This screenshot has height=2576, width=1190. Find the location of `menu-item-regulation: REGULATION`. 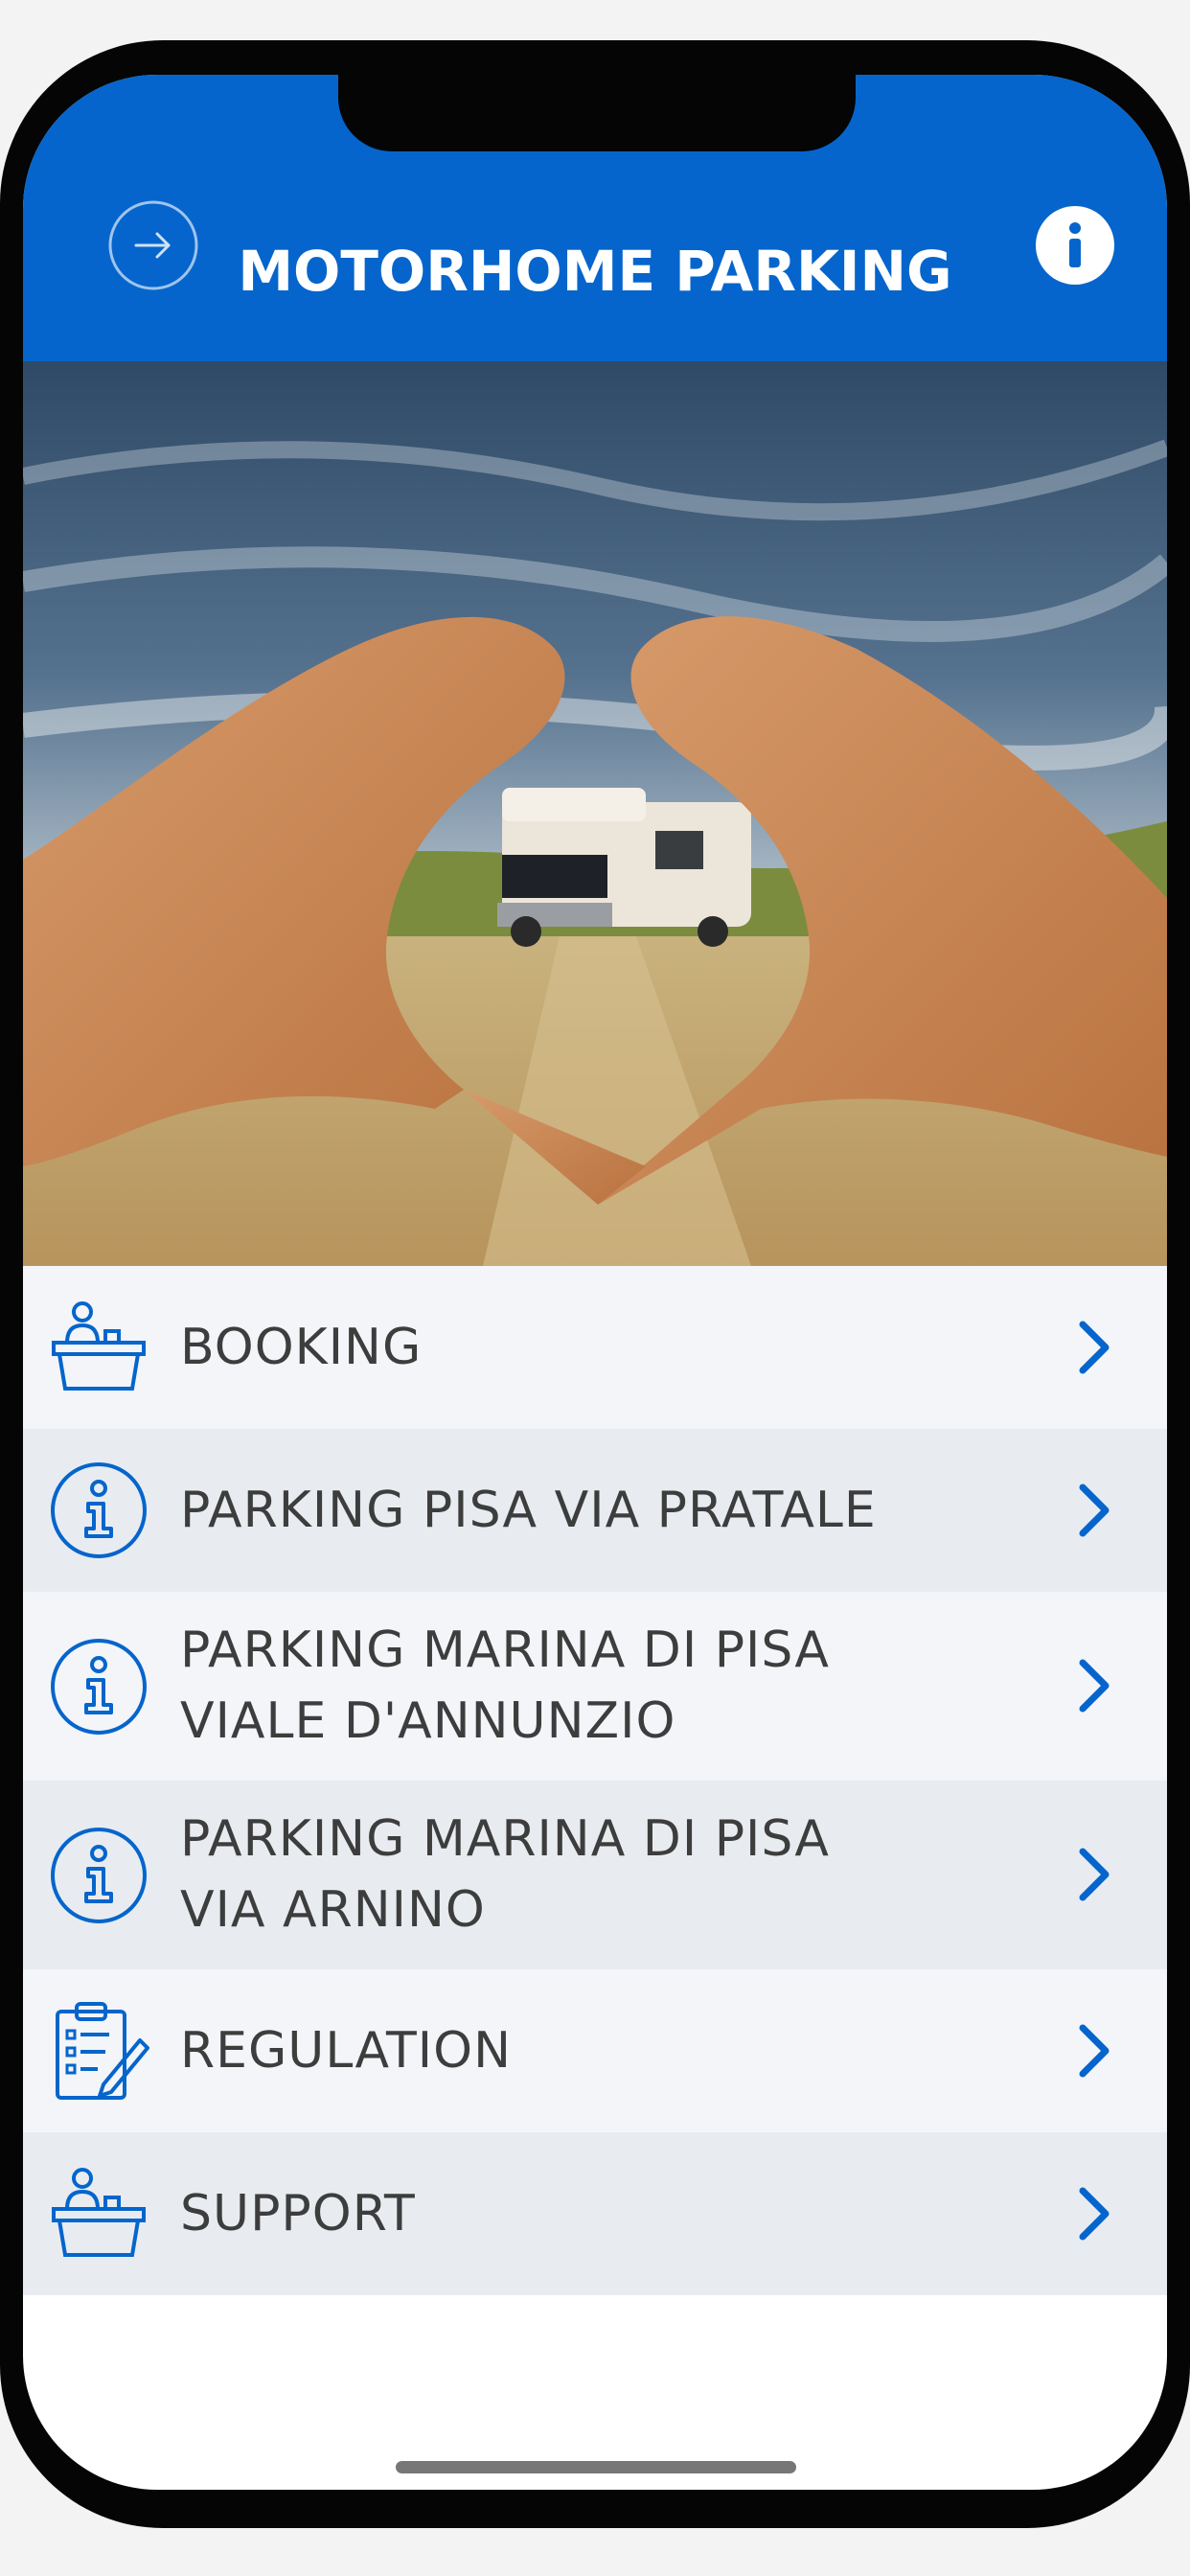

menu-item-regulation: REGULATION is located at coordinates (595, 2050).